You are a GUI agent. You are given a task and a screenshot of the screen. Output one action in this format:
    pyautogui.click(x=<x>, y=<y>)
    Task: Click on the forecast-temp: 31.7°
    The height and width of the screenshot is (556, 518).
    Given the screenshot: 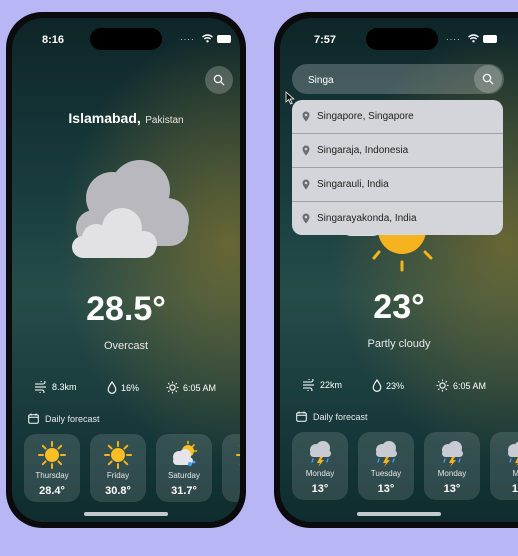 What is the action you would take?
    pyautogui.click(x=184, y=491)
    